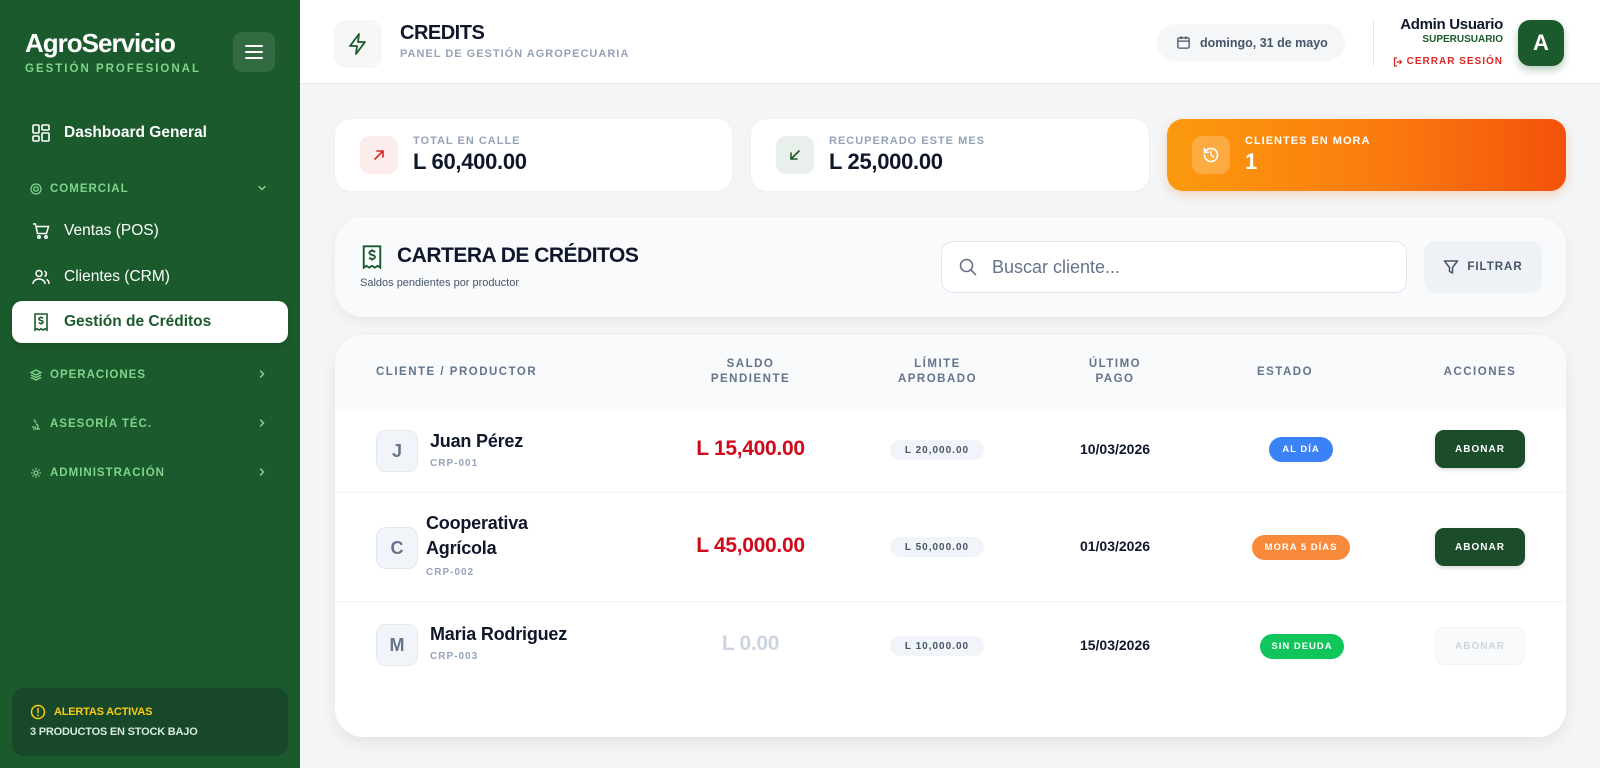  What do you see at coordinates (1451, 267) in the screenshot?
I see `filter-icon` at bounding box center [1451, 267].